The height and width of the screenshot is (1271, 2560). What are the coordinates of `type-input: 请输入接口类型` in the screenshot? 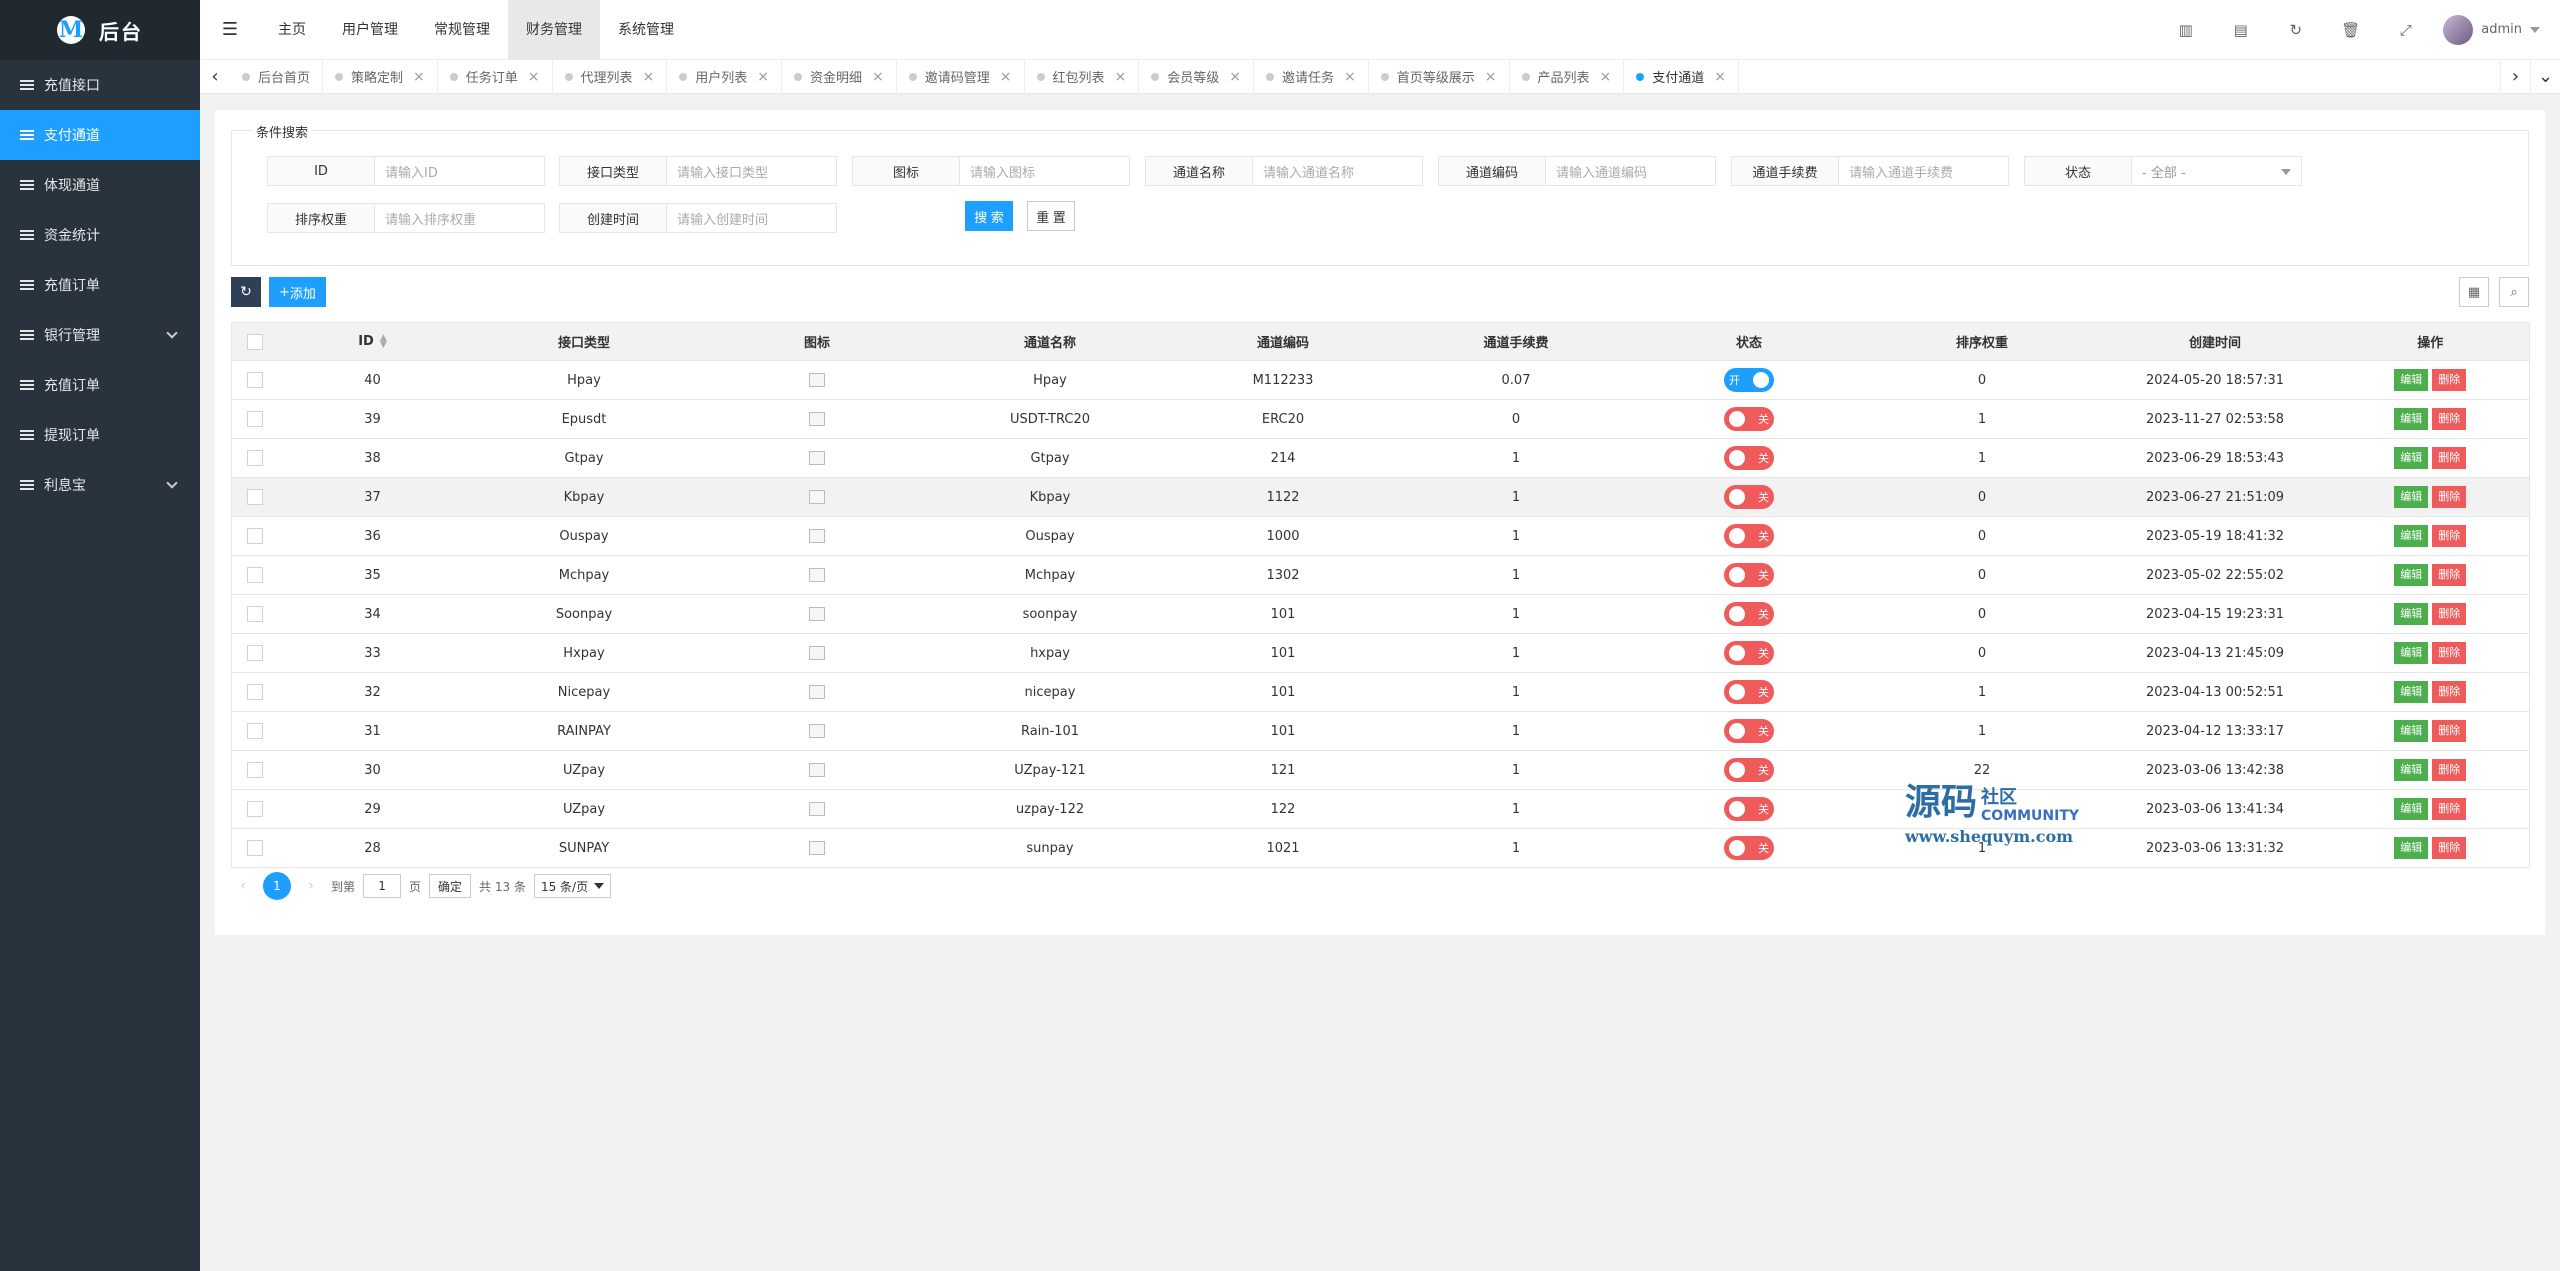 It's located at (752, 171).